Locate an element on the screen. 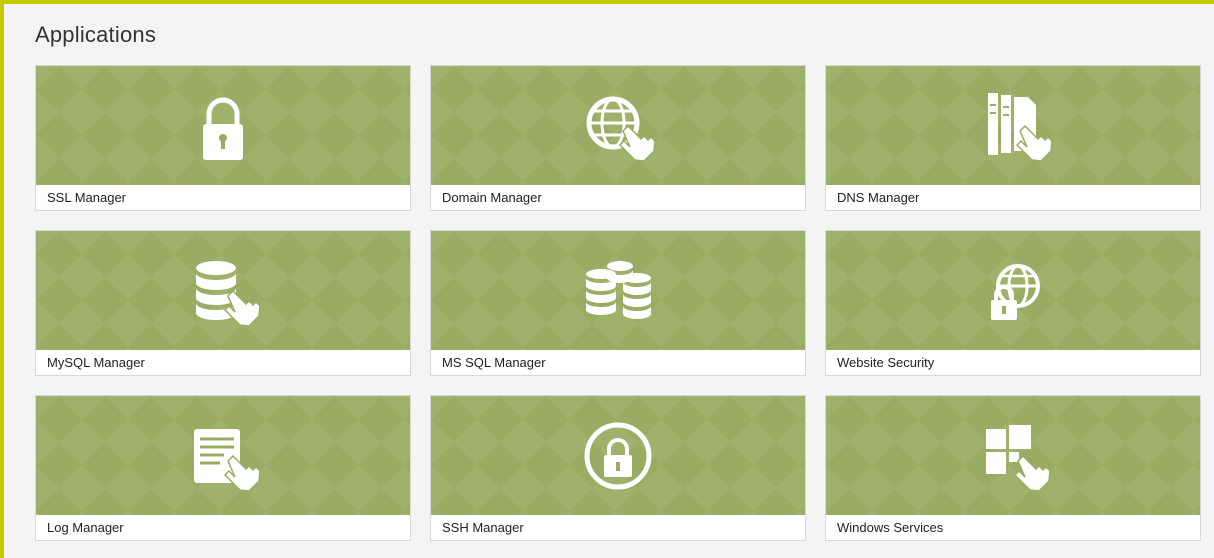 The height and width of the screenshot is (558, 1214). section-title: Applications is located at coordinates (96, 34).